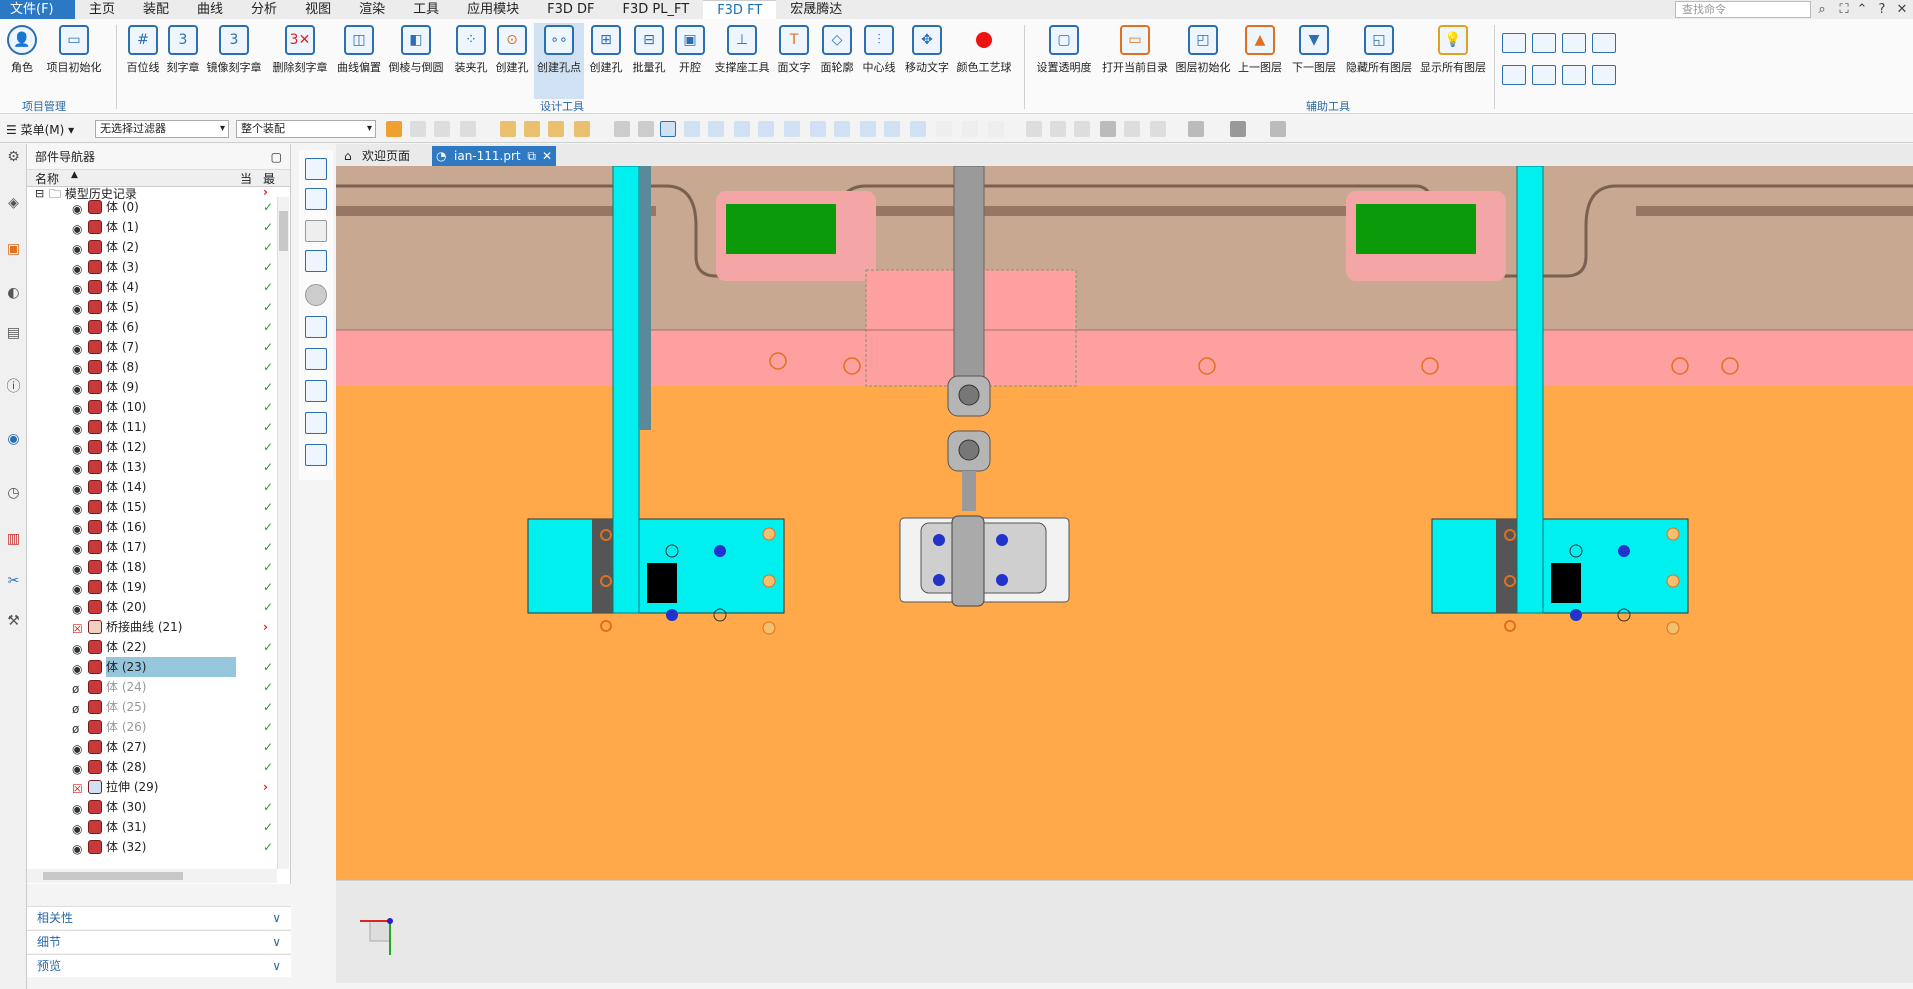  What do you see at coordinates (75, 709) in the screenshot?
I see `hidden-eye-icon: ø` at bounding box center [75, 709].